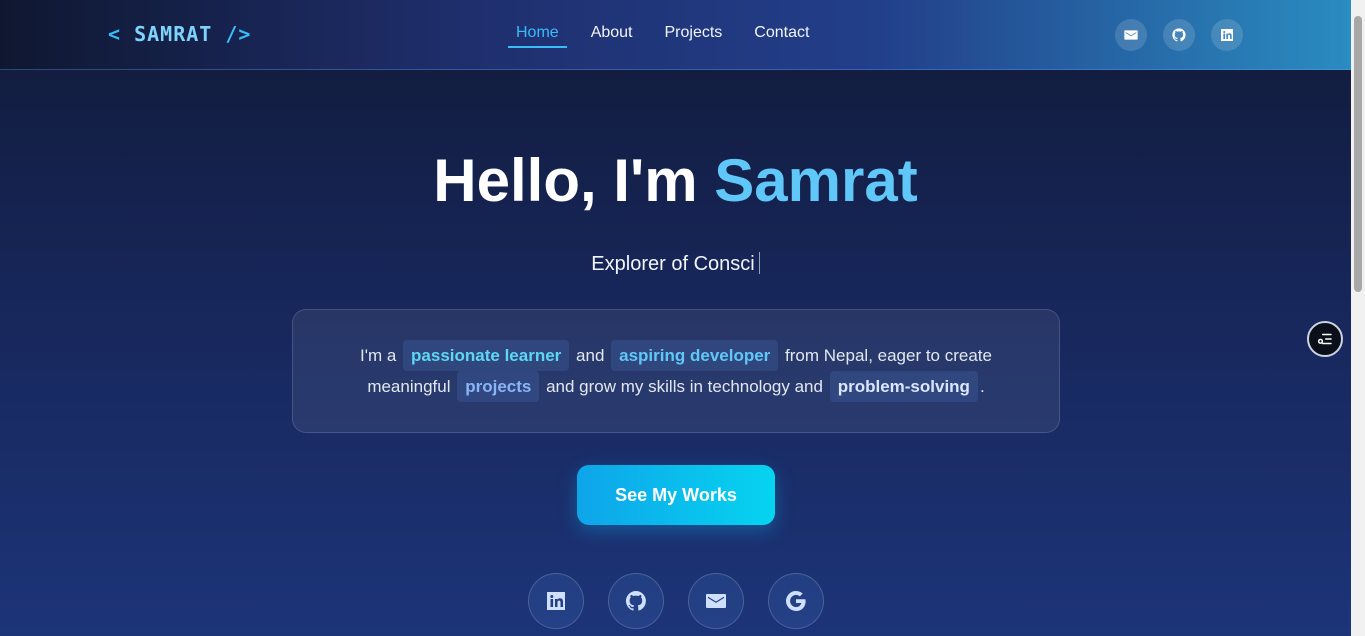 The height and width of the screenshot is (636, 1365). I want to click on social-mail-button, so click(716, 601).